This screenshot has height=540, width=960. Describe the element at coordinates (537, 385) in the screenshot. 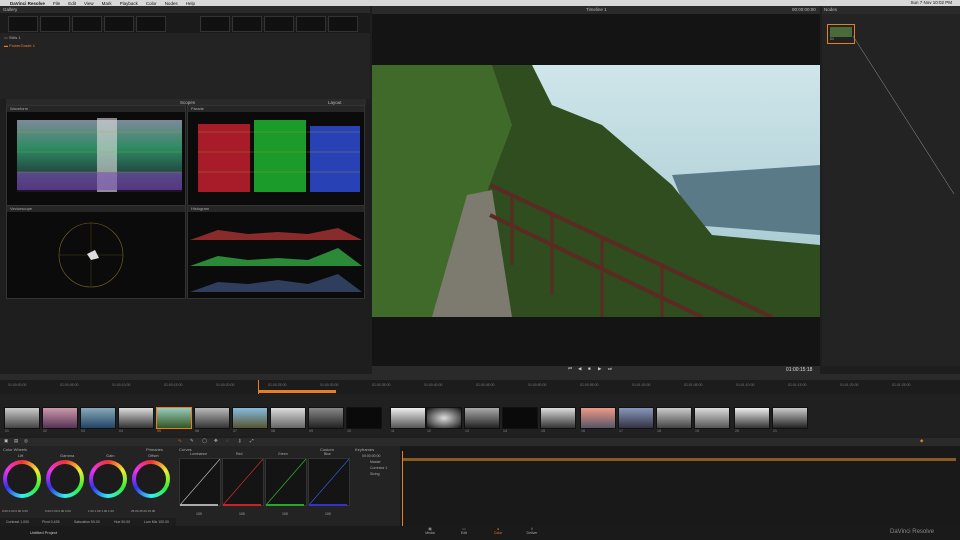

I see `timeline-tick: 01:00:50:00` at that location.